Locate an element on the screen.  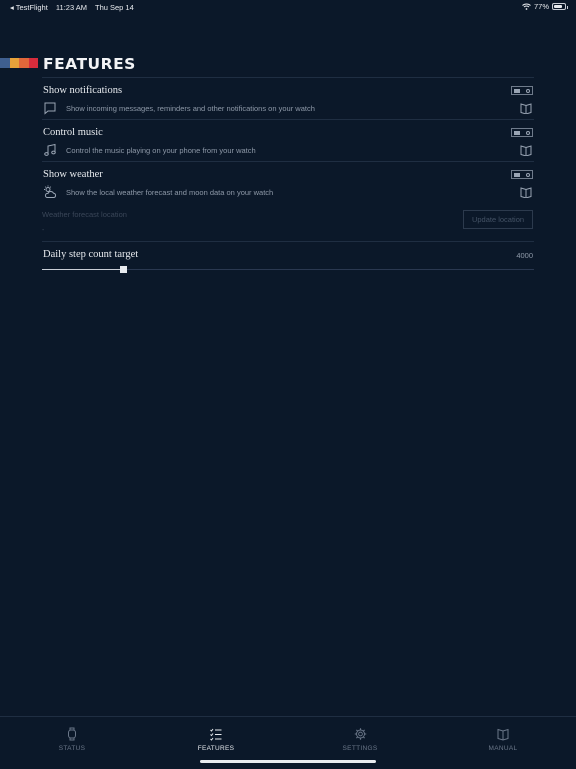
brand-stripes is located at coordinates (19, 63).